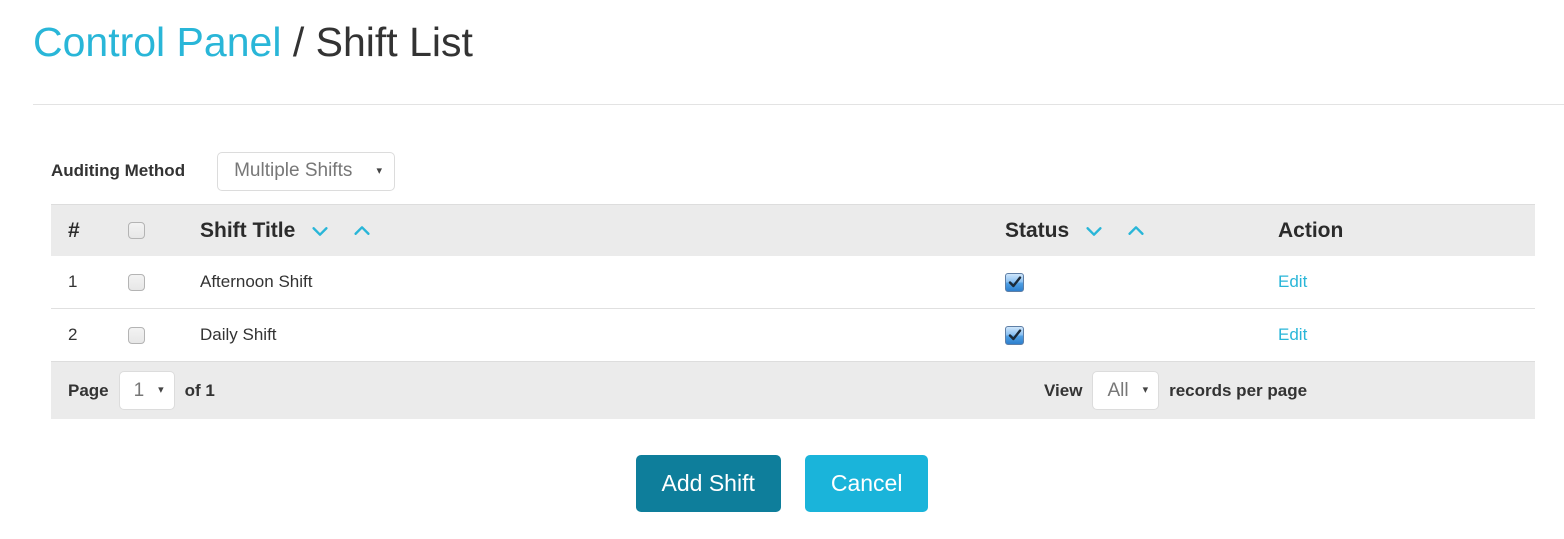 The height and width of the screenshot is (539, 1564). What do you see at coordinates (74, 230) in the screenshot?
I see `column-header-number-label: #` at bounding box center [74, 230].